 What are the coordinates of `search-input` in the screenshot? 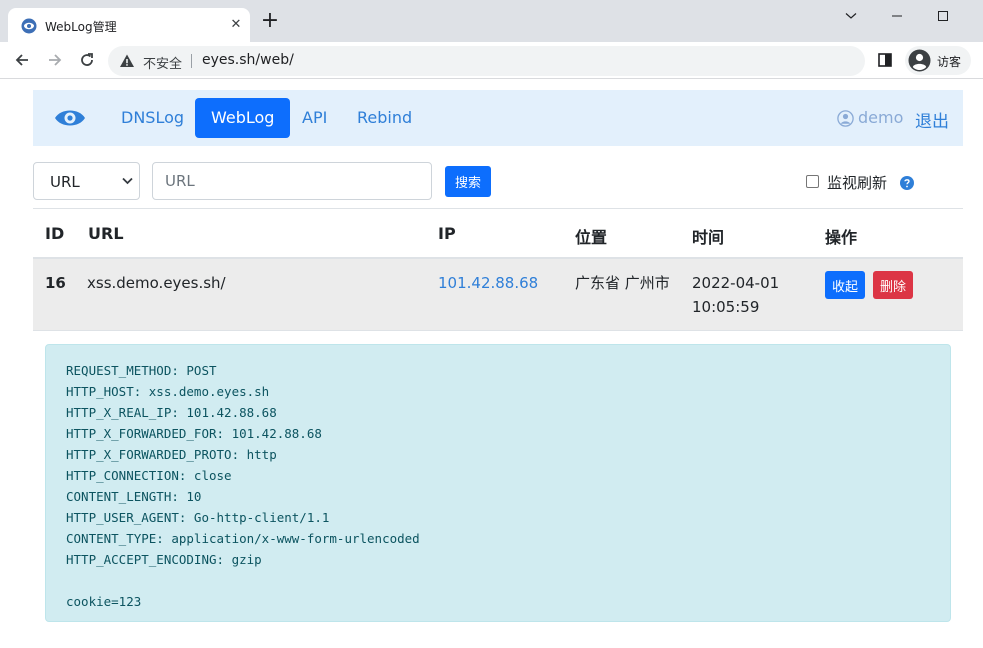 It's located at (292, 181).